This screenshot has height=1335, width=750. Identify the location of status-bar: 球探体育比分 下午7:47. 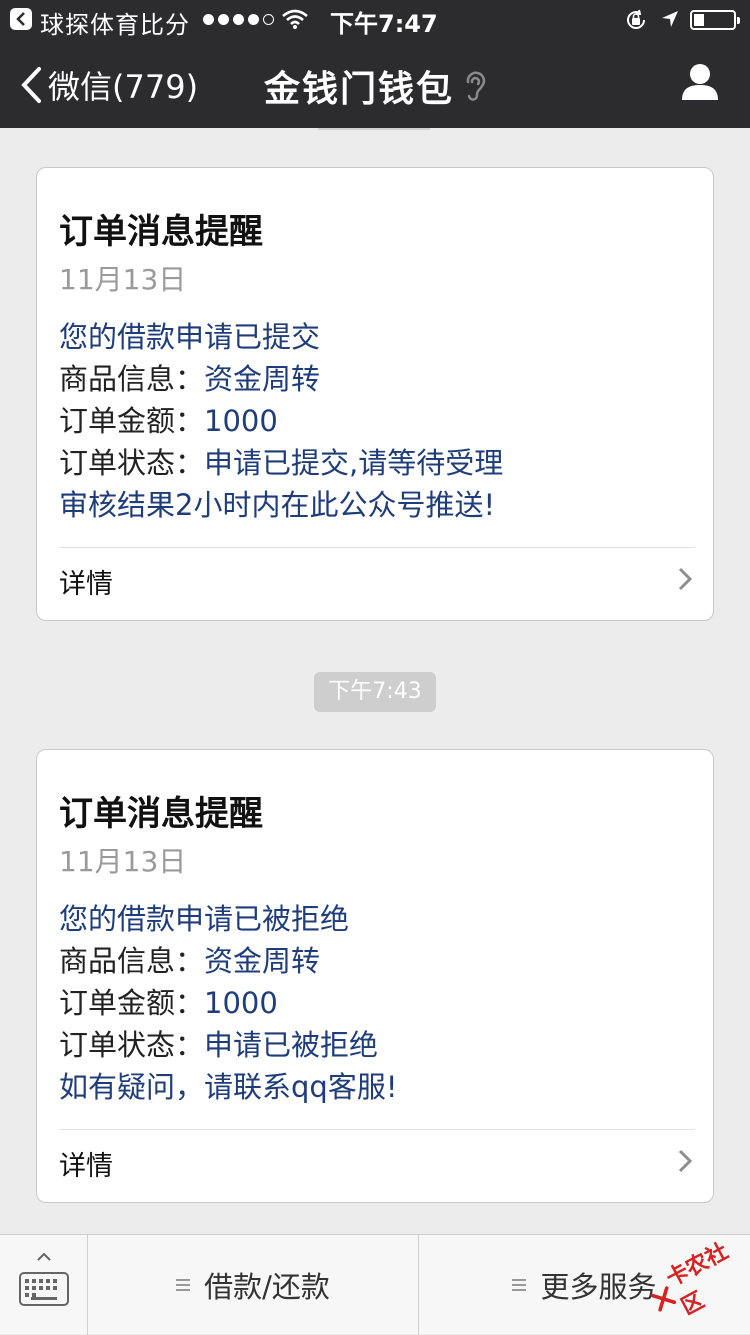
(375, 20).